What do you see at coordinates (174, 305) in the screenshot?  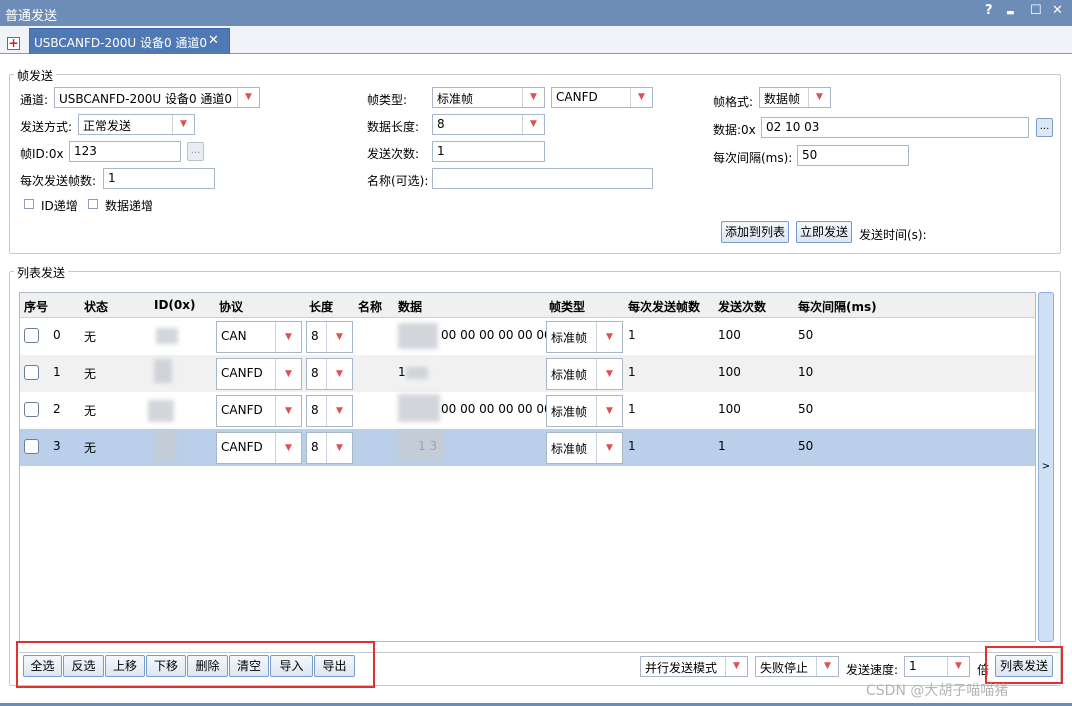 I see `column-header: ID(0x)` at bounding box center [174, 305].